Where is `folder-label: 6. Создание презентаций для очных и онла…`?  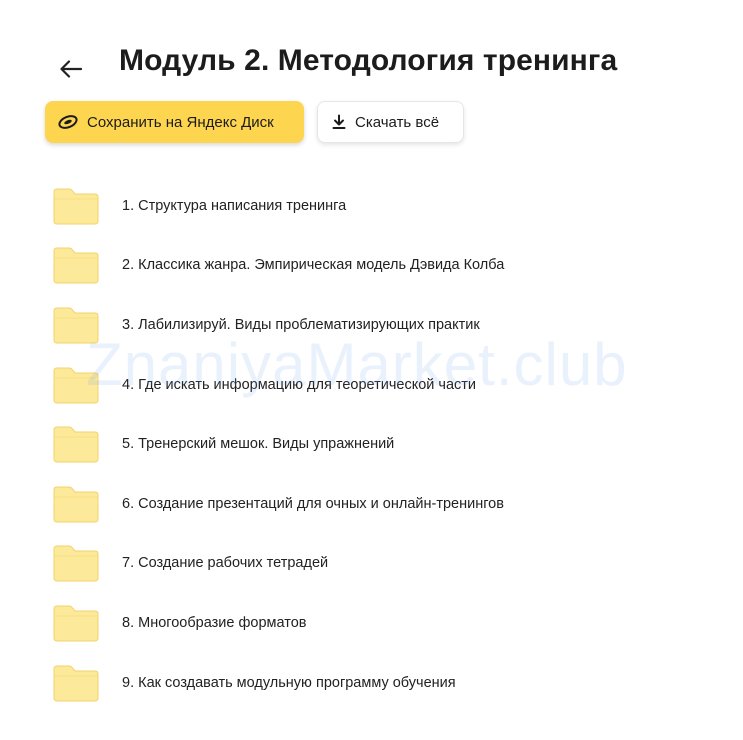
folder-label: 6. Создание презентаций для очных и онла… is located at coordinates (313, 503).